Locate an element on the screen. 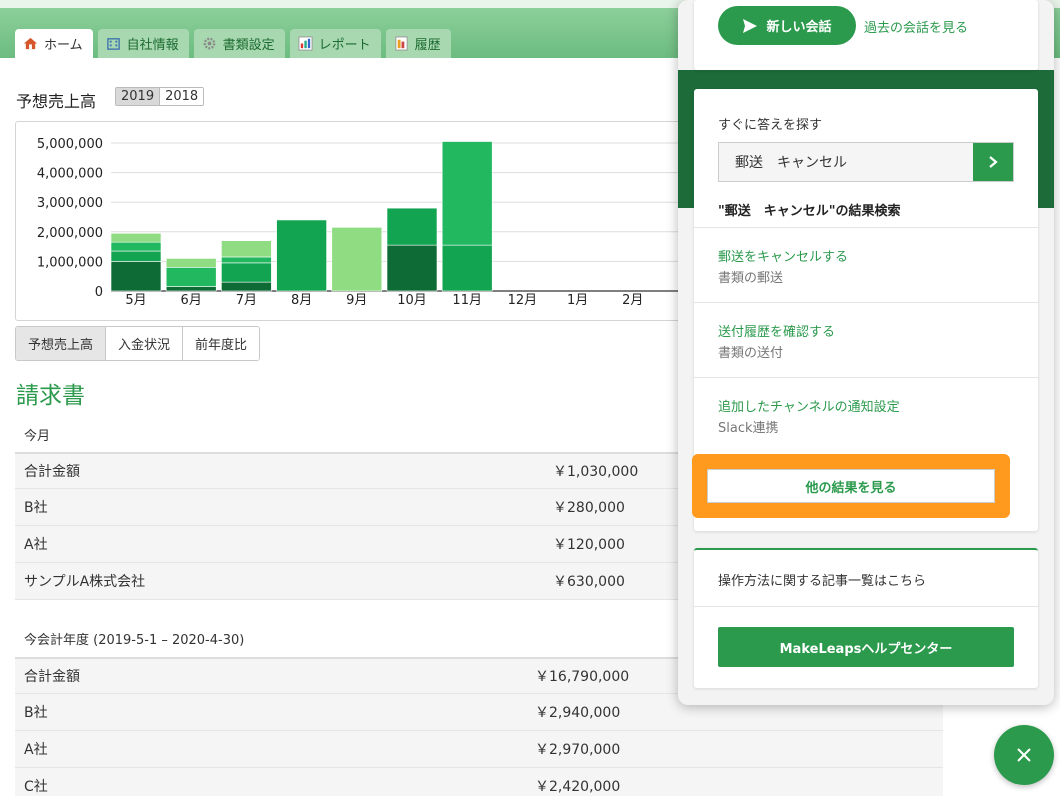 The height and width of the screenshot is (796, 1060). y-tick-label: 3,000,000 is located at coordinates (70, 203).